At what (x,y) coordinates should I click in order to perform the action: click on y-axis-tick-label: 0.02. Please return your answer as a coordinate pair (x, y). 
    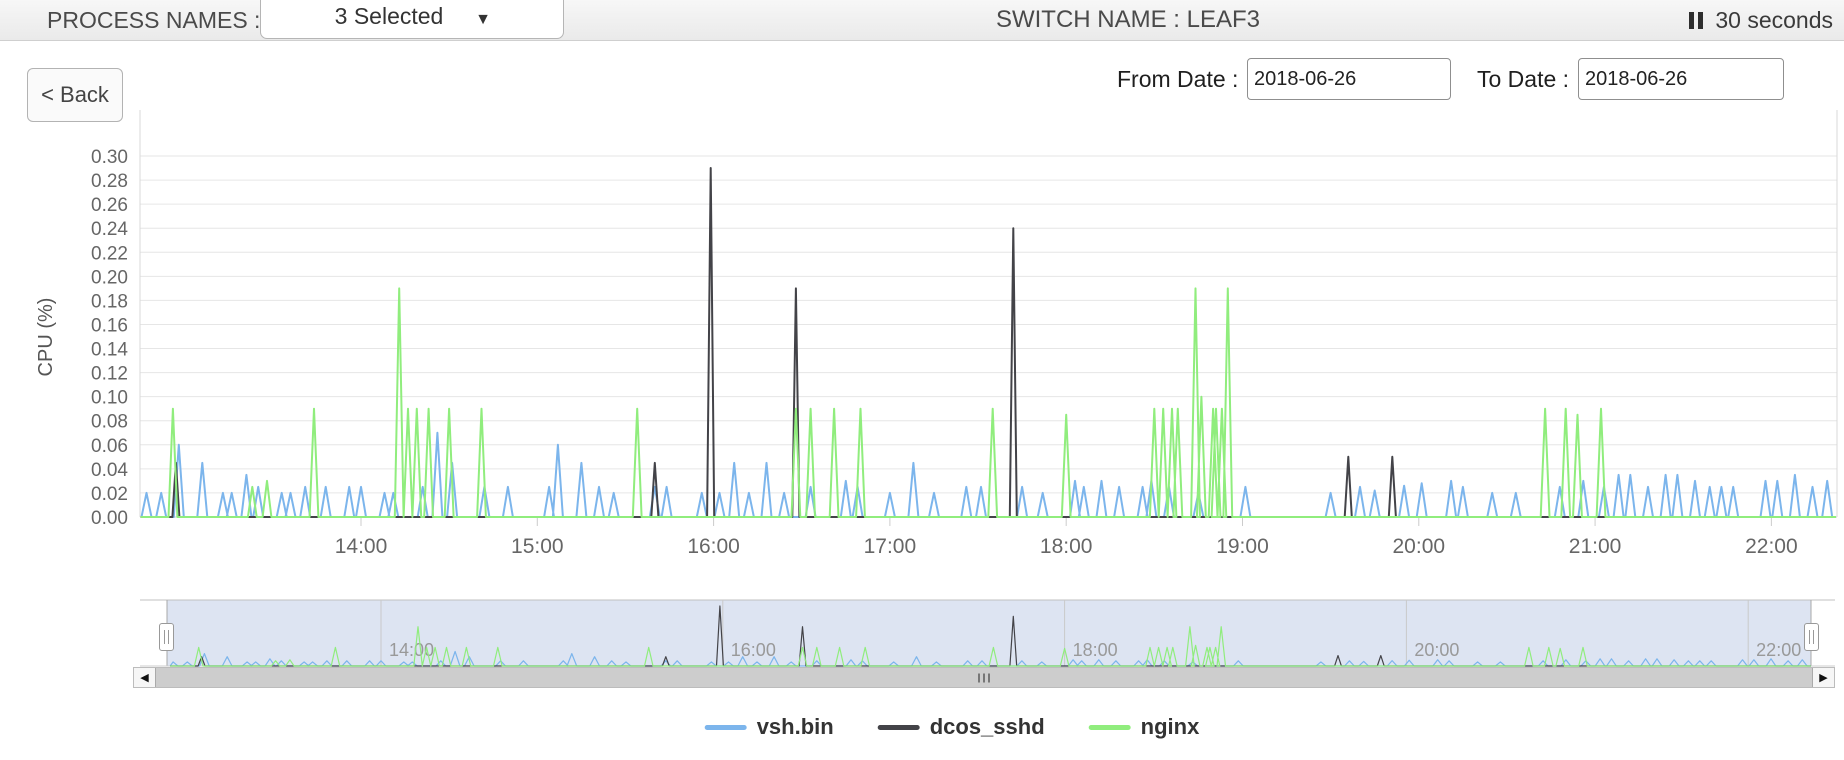
    Looking at the image, I should click on (109, 494).